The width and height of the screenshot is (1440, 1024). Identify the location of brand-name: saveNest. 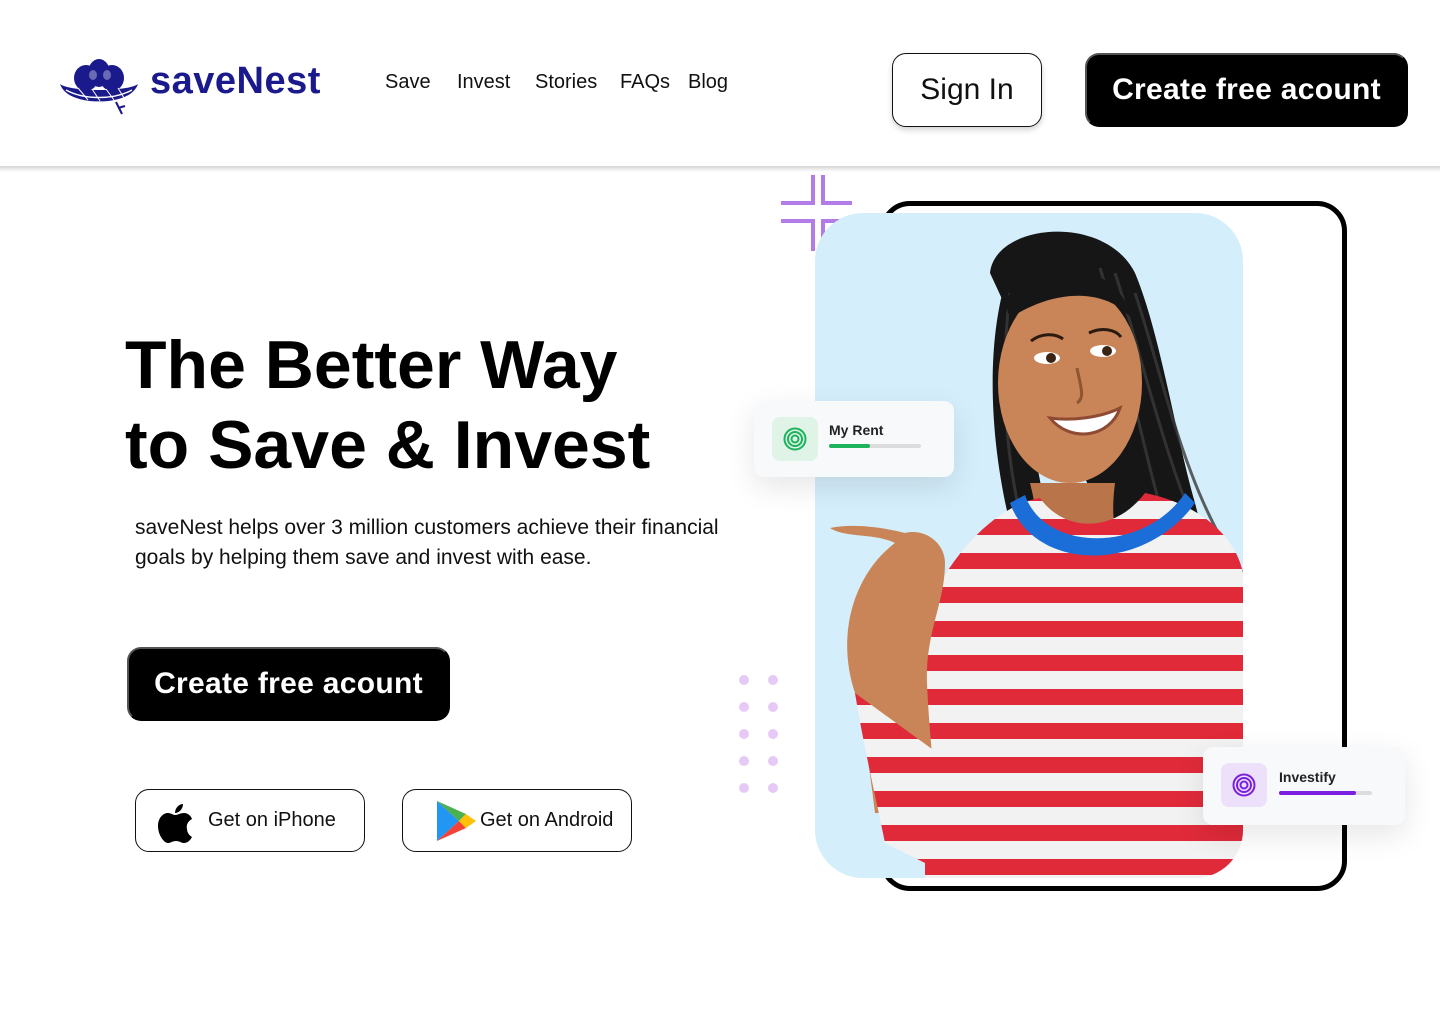
(235, 81).